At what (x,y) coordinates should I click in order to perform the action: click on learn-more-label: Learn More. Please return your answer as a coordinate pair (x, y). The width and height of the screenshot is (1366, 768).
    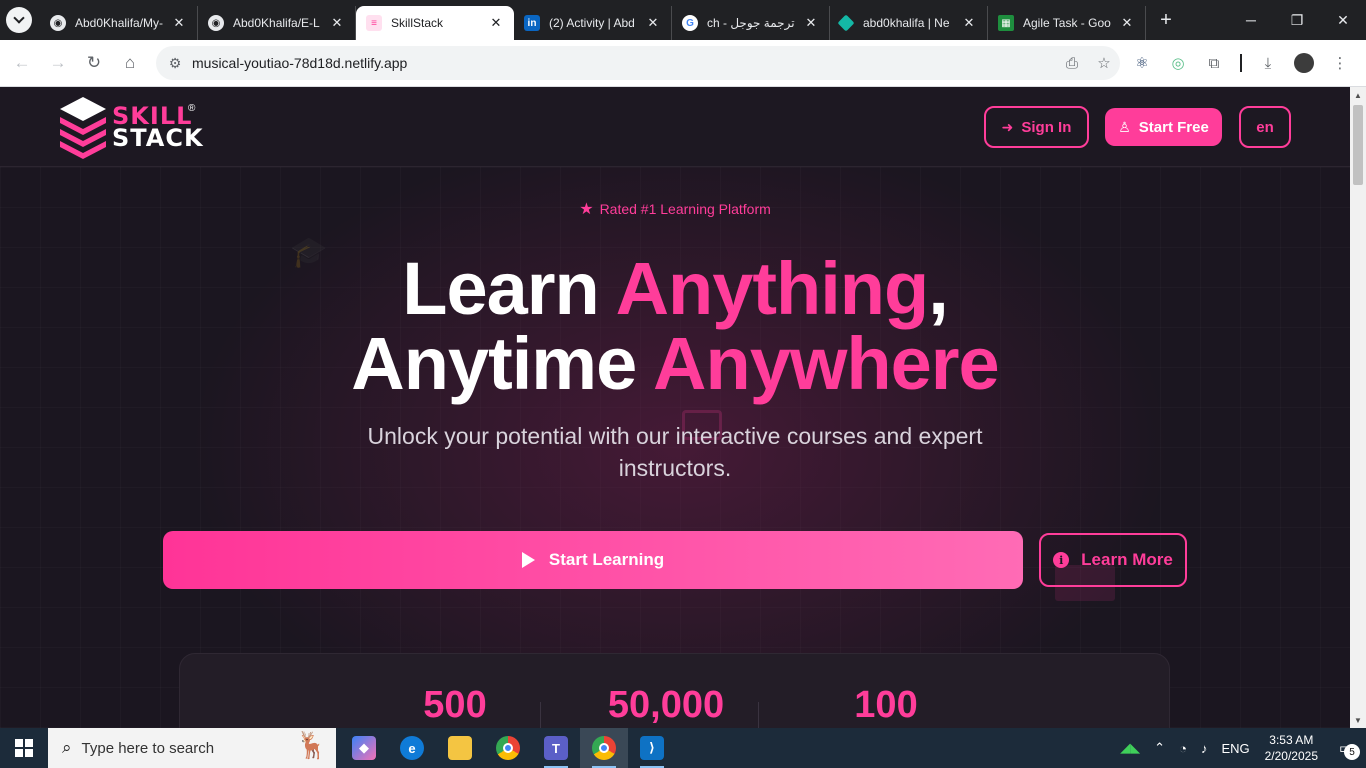
    Looking at the image, I should click on (1127, 559).